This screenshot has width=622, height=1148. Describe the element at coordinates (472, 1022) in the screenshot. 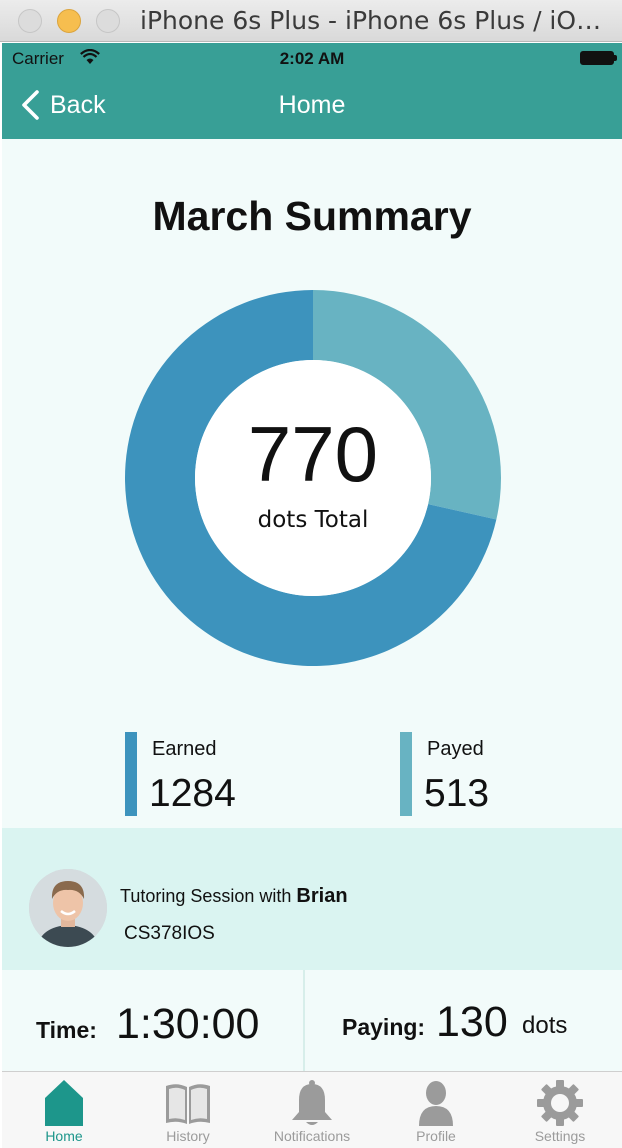

I see `paying-value: 130` at that location.